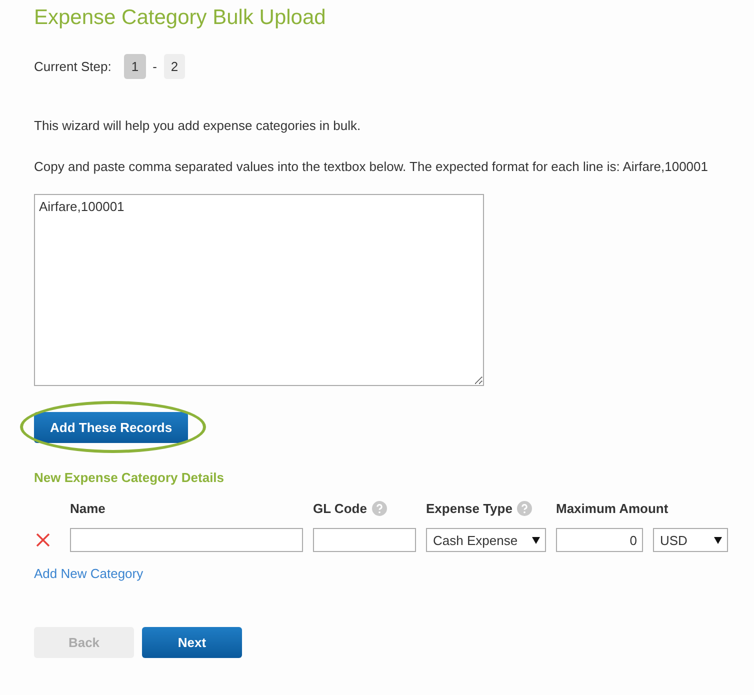 This screenshot has height=695, width=754. Describe the element at coordinates (111, 427) in the screenshot. I see `add-records-button: Add These Records` at that location.